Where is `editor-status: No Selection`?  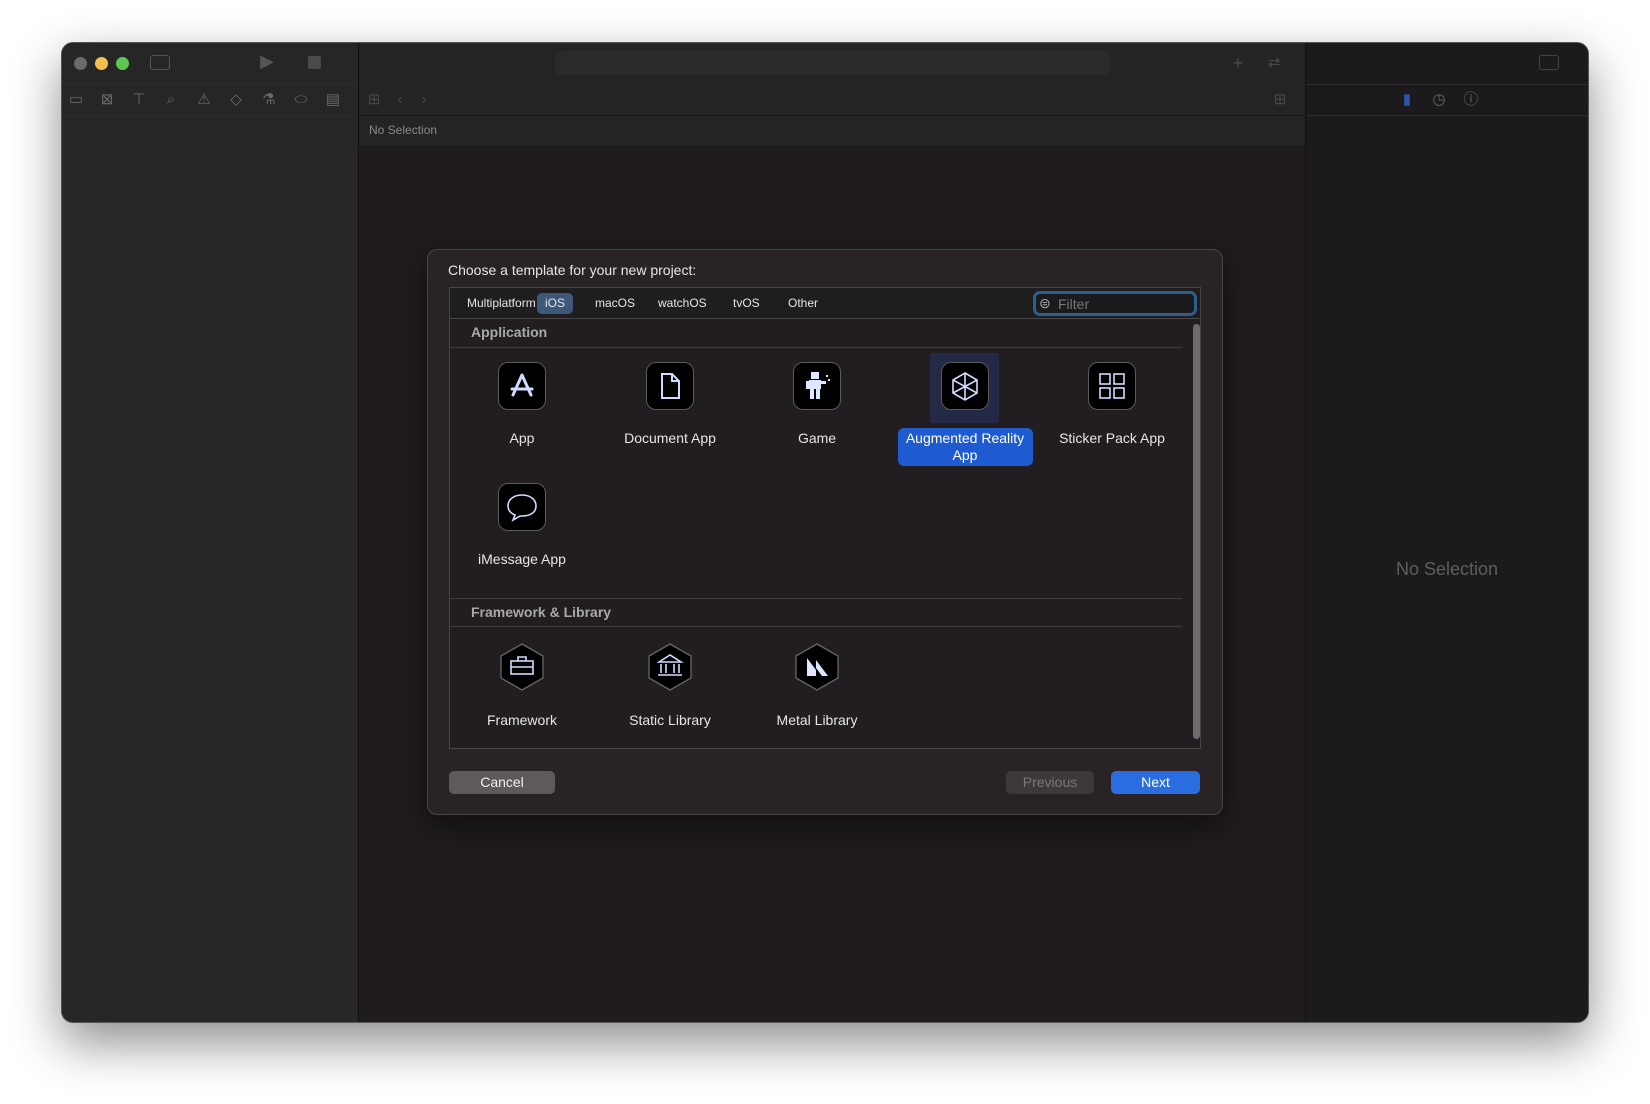
editor-status: No Selection is located at coordinates (403, 130).